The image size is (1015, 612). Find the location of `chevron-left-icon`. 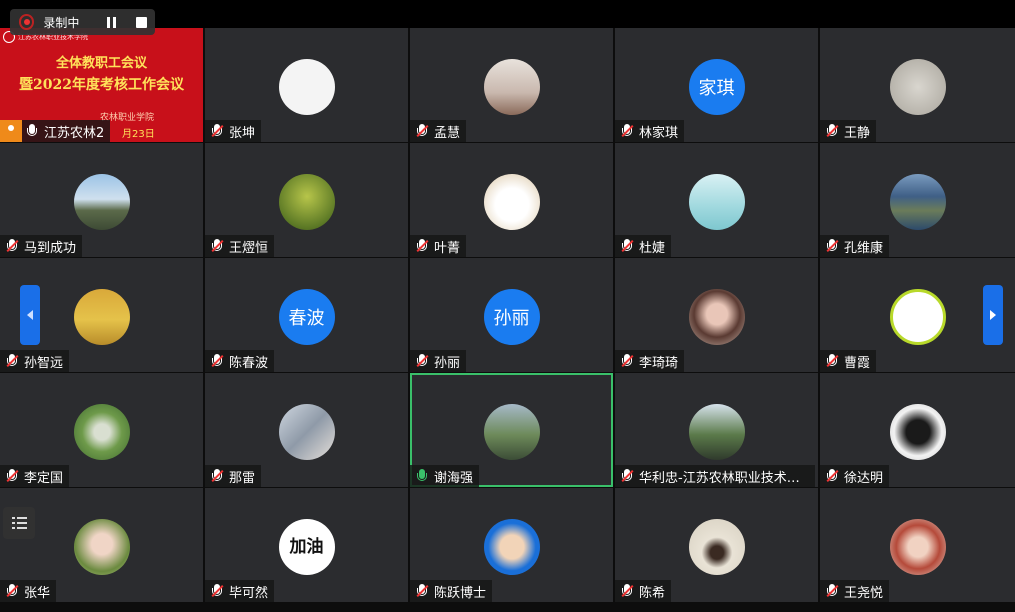

chevron-left-icon is located at coordinates (30, 315).